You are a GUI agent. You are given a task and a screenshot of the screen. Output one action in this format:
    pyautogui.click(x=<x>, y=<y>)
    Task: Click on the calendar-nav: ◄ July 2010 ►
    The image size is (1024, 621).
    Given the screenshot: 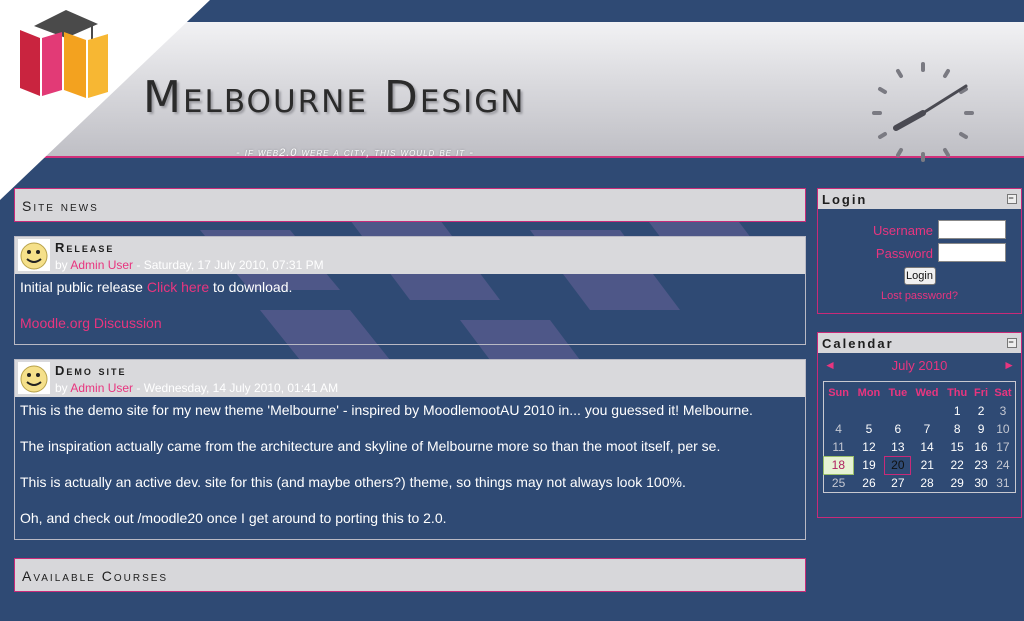 What is the action you would take?
    pyautogui.click(x=919, y=366)
    